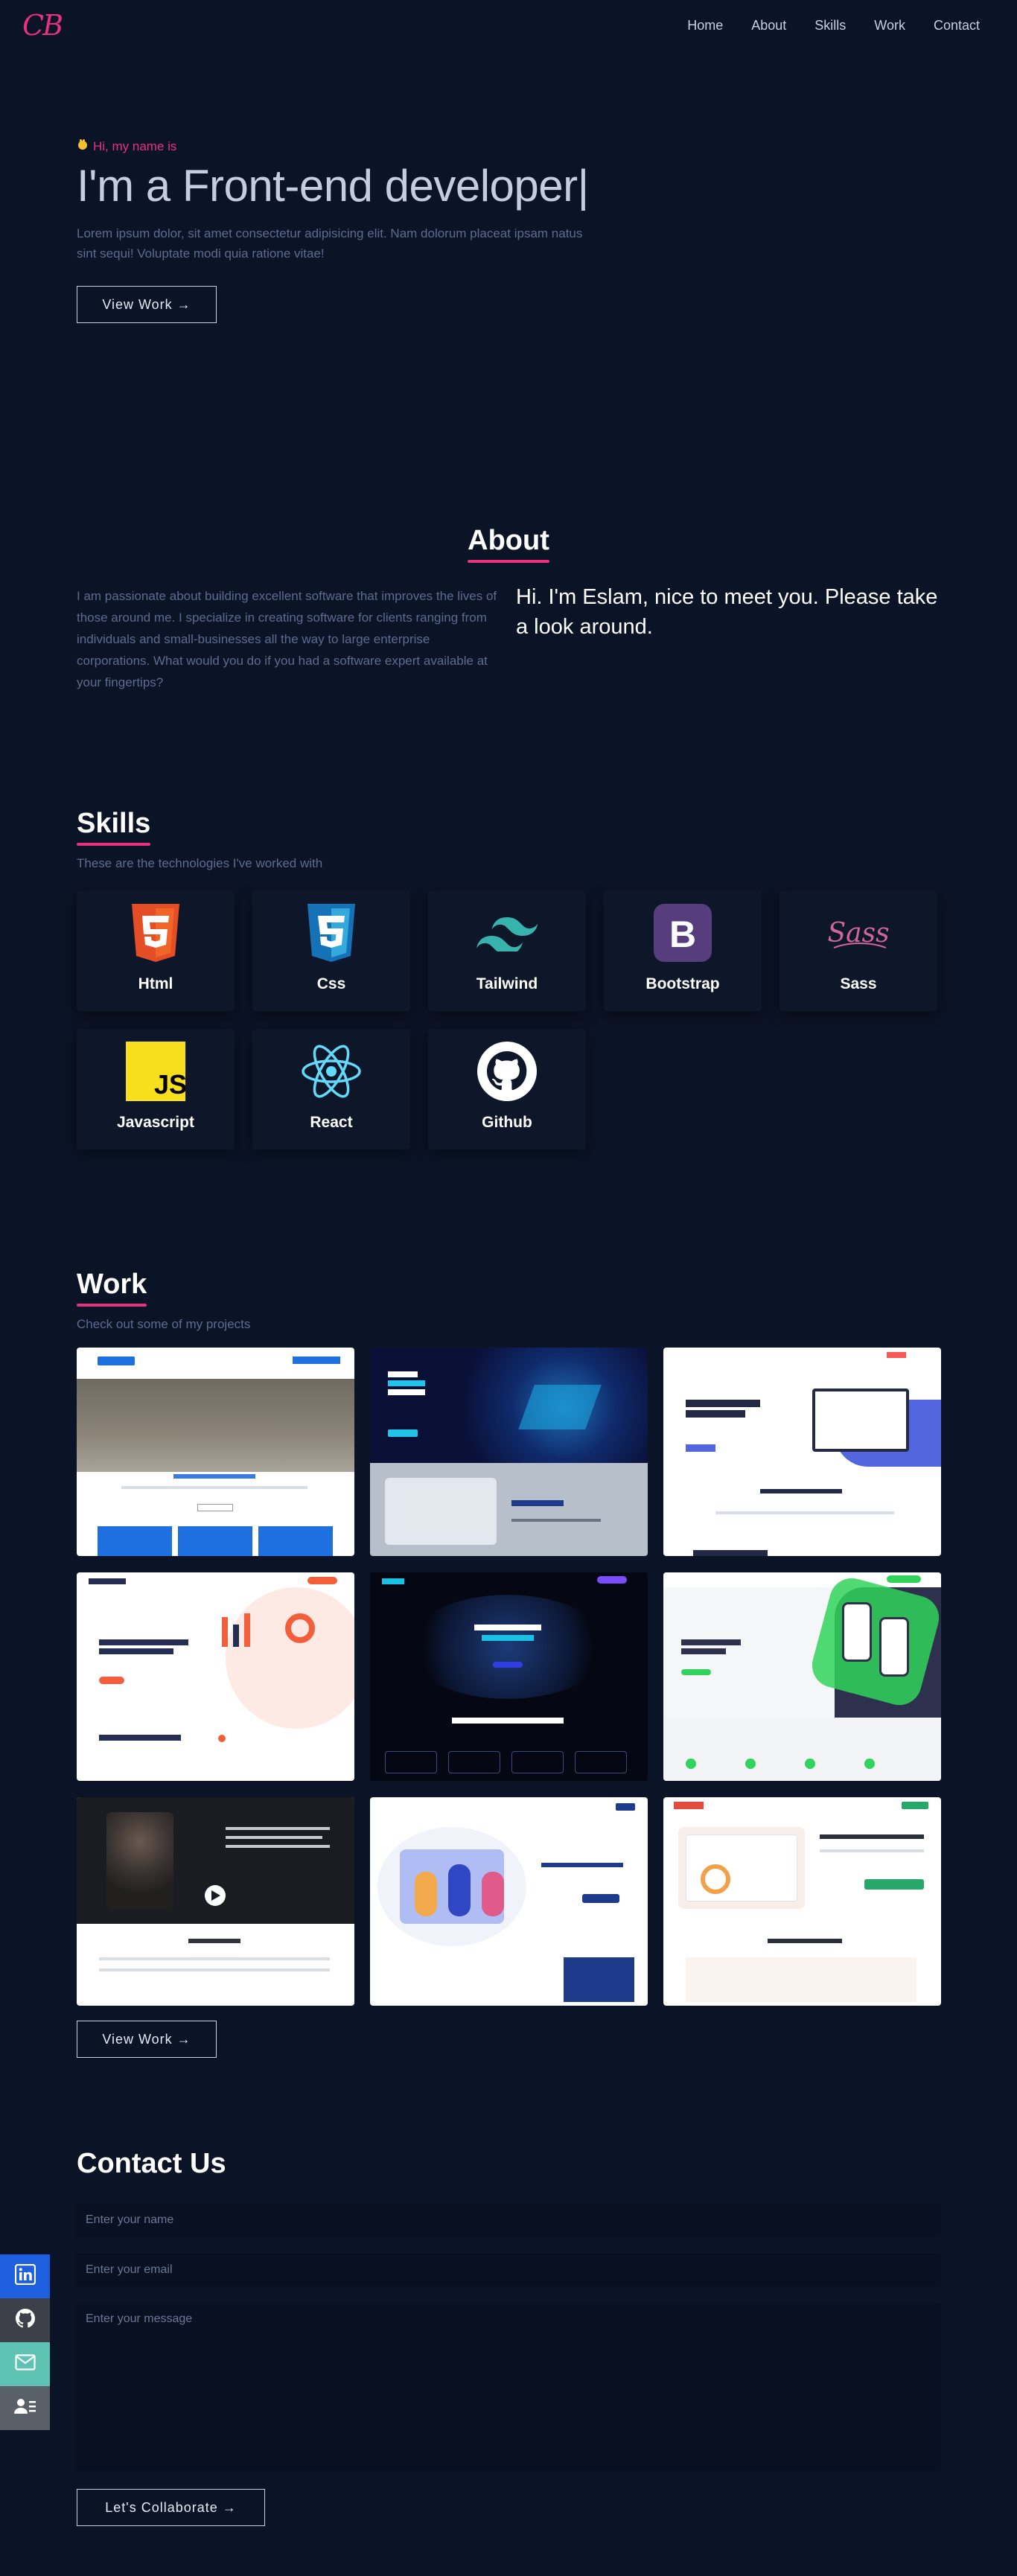 Image resolution: width=1017 pixels, height=2576 pixels. What do you see at coordinates (858, 932) in the screenshot?
I see `sass-icon: Sass` at bounding box center [858, 932].